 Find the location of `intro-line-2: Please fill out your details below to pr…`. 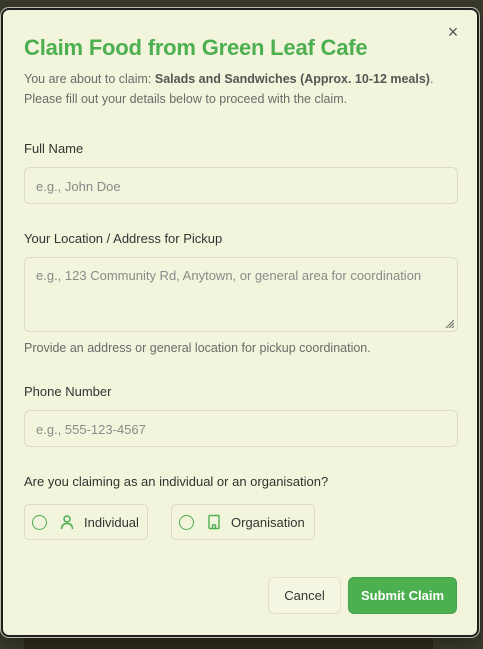

intro-line-2: Please fill out your details below to pr… is located at coordinates (186, 99).